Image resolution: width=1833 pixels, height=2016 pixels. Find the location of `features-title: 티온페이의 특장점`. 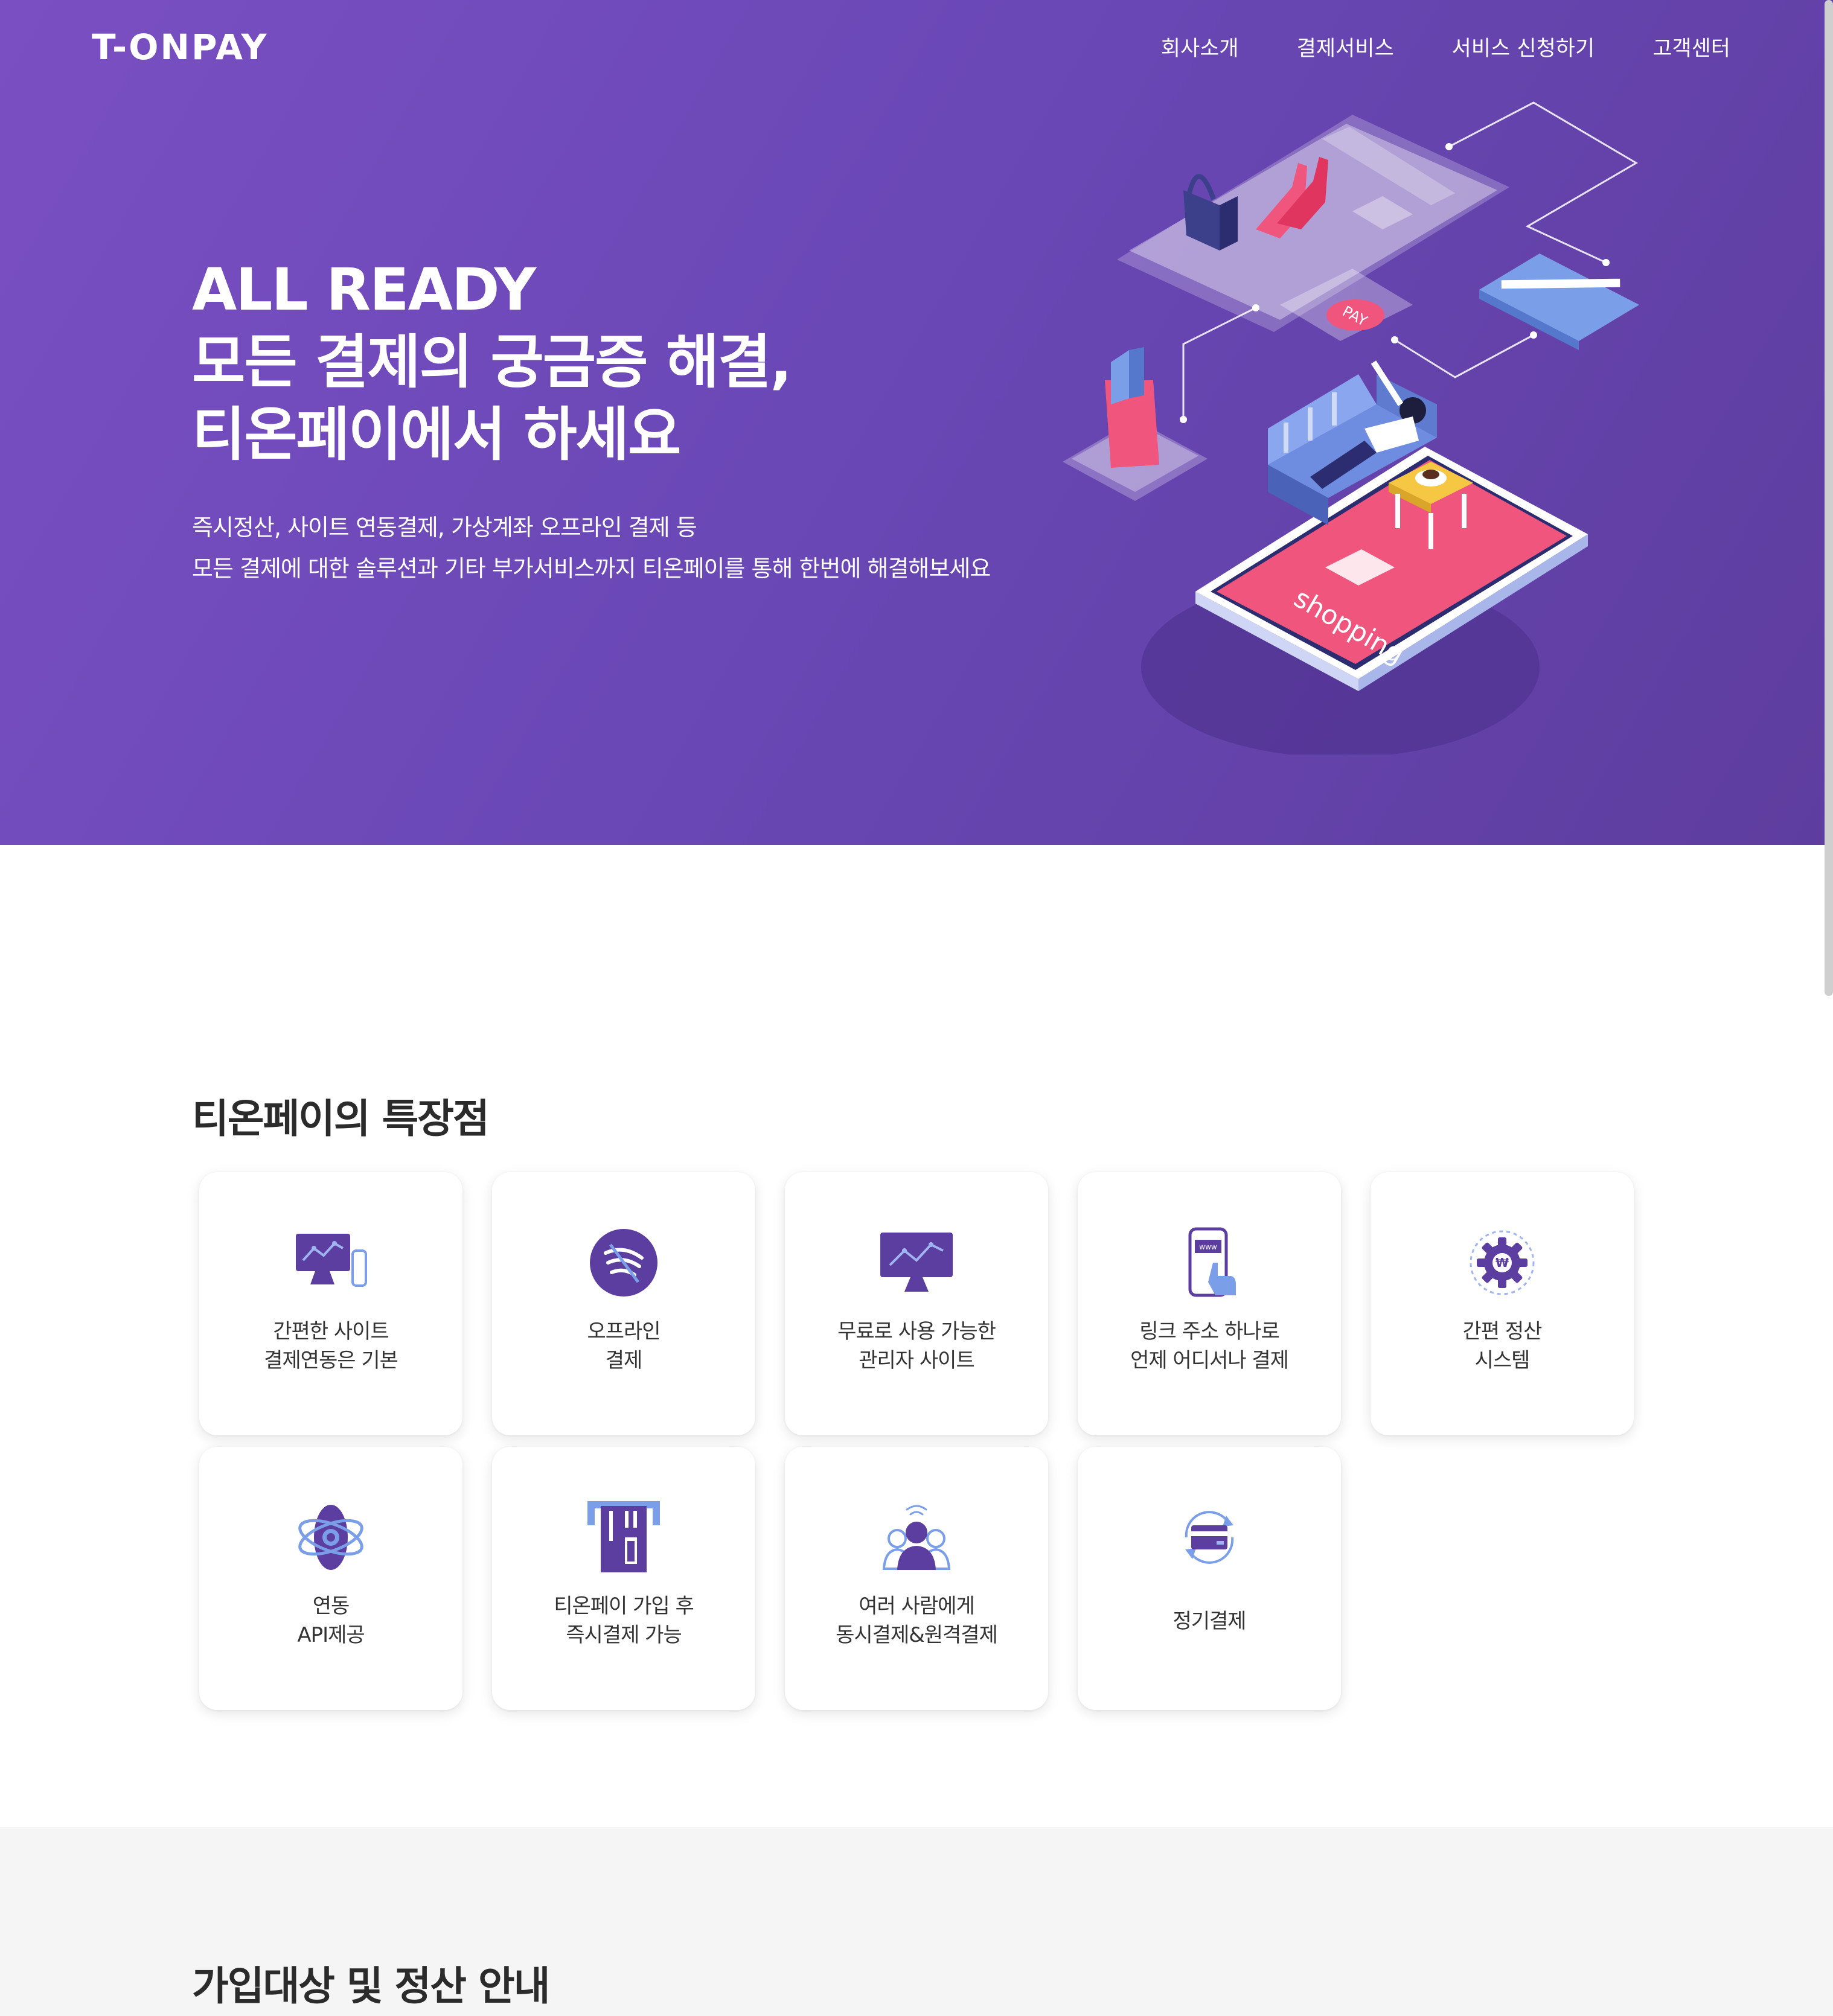

features-title: 티온페이의 특장점 is located at coordinates (341, 1119).